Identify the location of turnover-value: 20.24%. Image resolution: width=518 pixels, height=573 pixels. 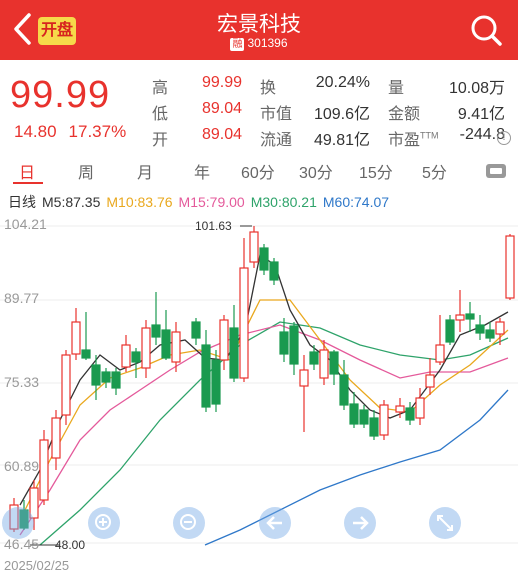
(342, 82).